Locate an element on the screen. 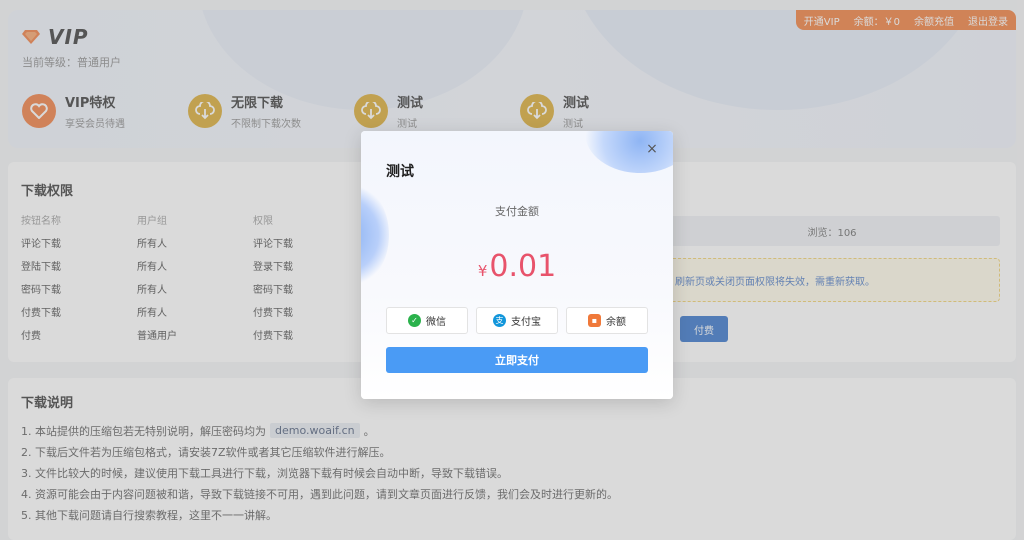 Image resolution: width=1024 pixels, height=540 pixels. wallet-icon: ▪ is located at coordinates (594, 320).